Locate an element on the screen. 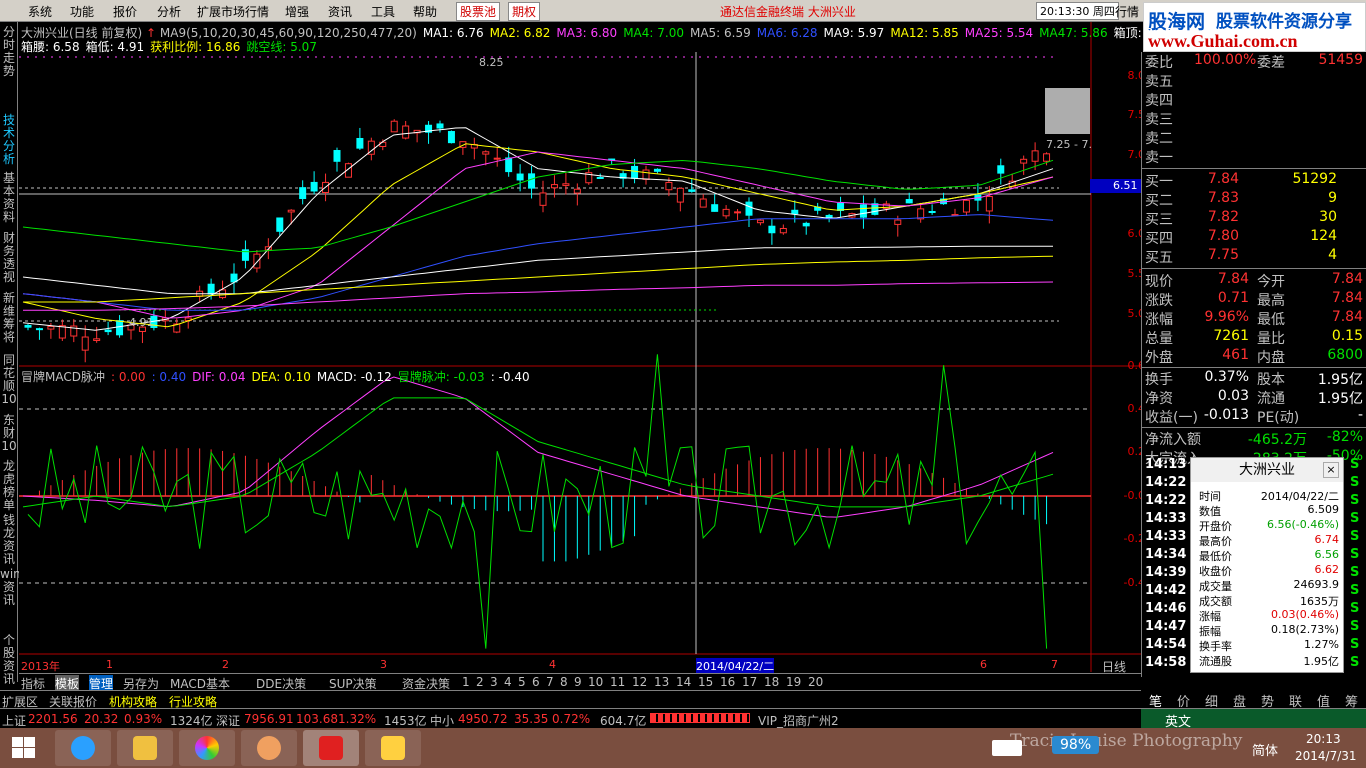 The image size is (1366, 768). ask-label: 卖一 is located at coordinates (1159, 158).